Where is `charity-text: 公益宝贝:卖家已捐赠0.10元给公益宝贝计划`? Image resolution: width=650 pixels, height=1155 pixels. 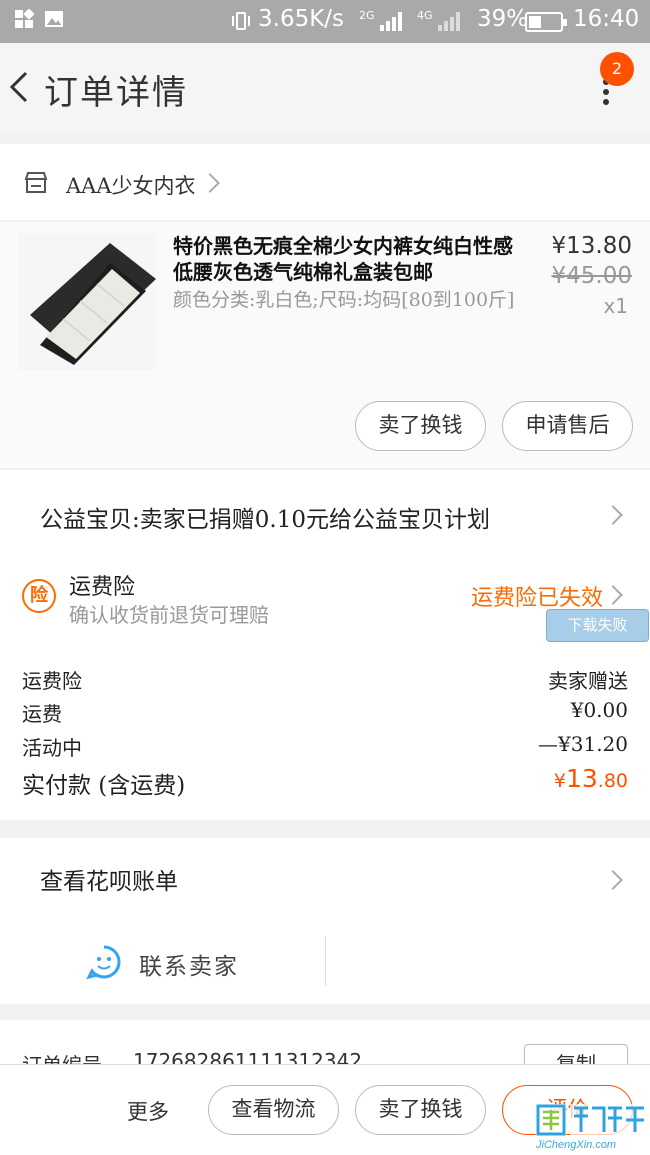
charity-text: 公益宝贝:卖家已捐赠0.10元给公益宝贝计划 is located at coordinates (265, 520).